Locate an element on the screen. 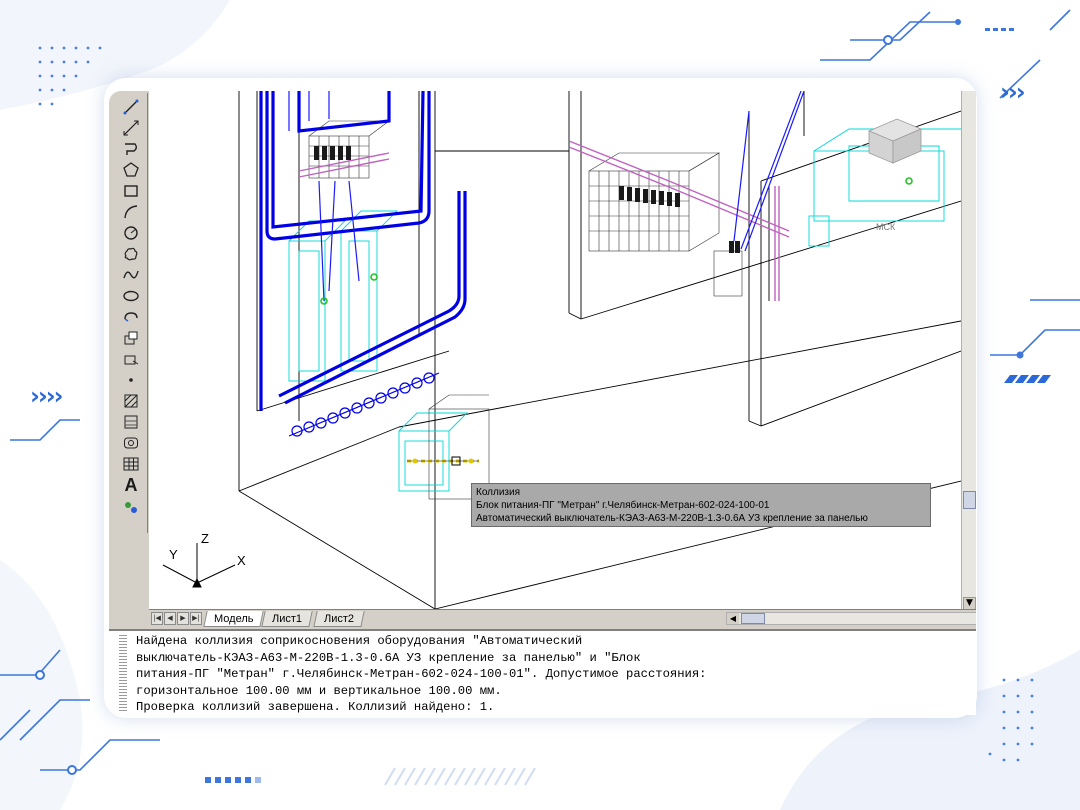 This screenshot has height=810, width=1080. tab-sheet-2: Лист2 is located at coordinates (339, 619).